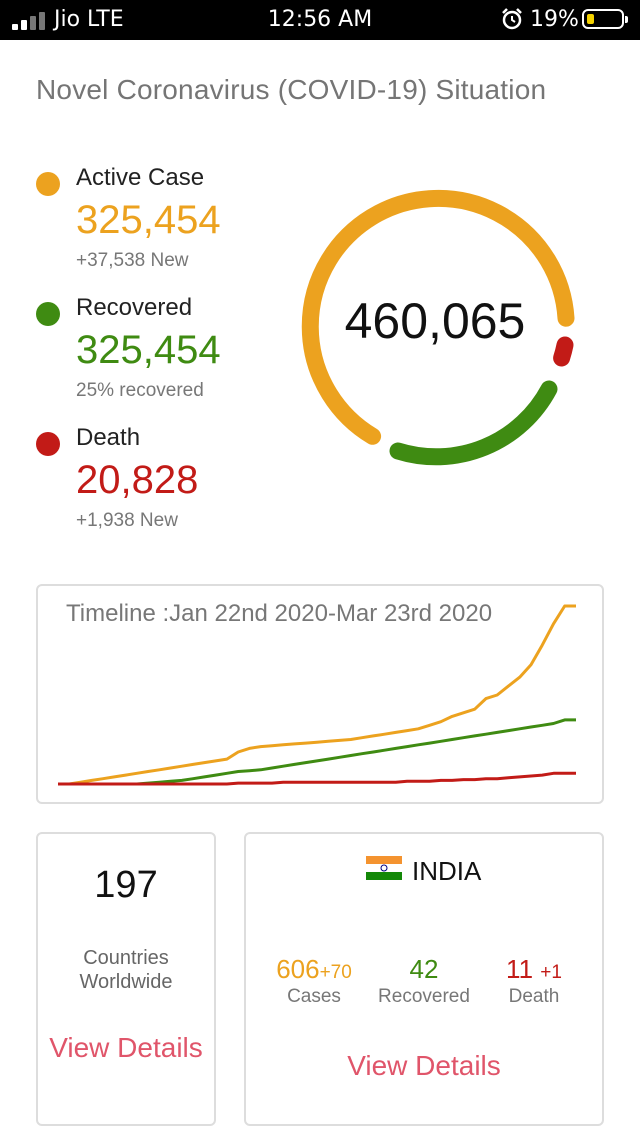  I want to click on india-view-details-link: View Details, so click(424, 1066).